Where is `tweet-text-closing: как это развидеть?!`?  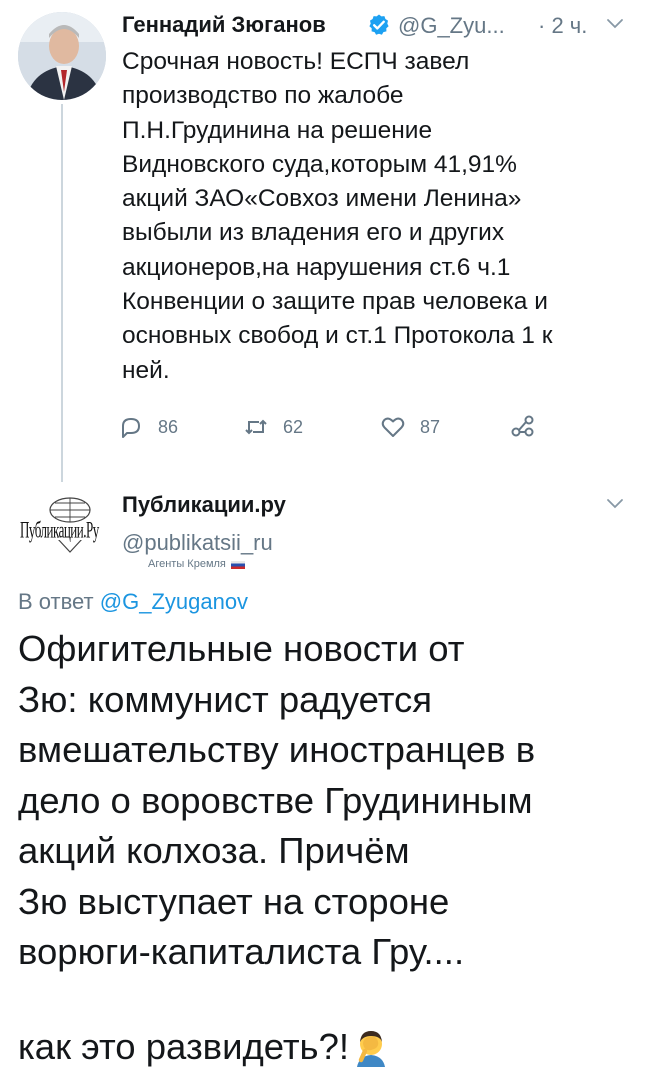
tweet-text-closing: как это развидеть?! is located at coordinates (184, 1046).